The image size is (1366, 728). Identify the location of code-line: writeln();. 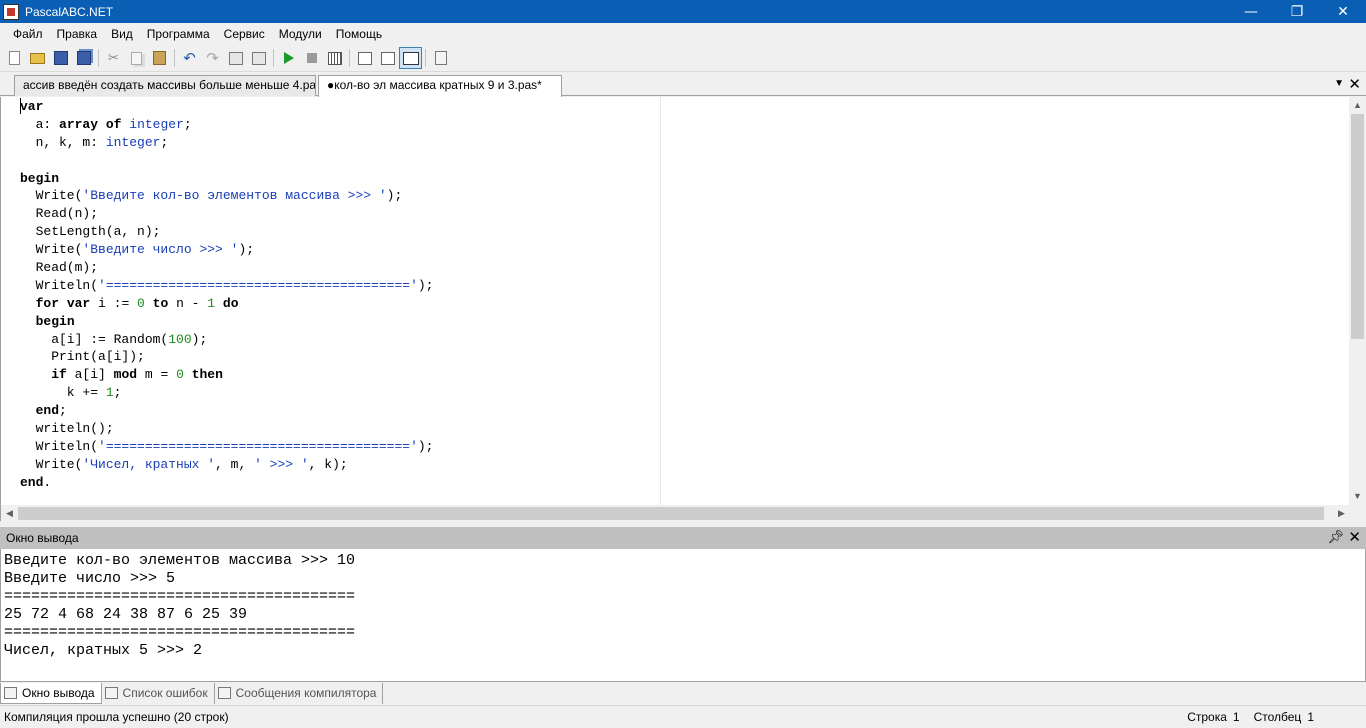
(226, 429).